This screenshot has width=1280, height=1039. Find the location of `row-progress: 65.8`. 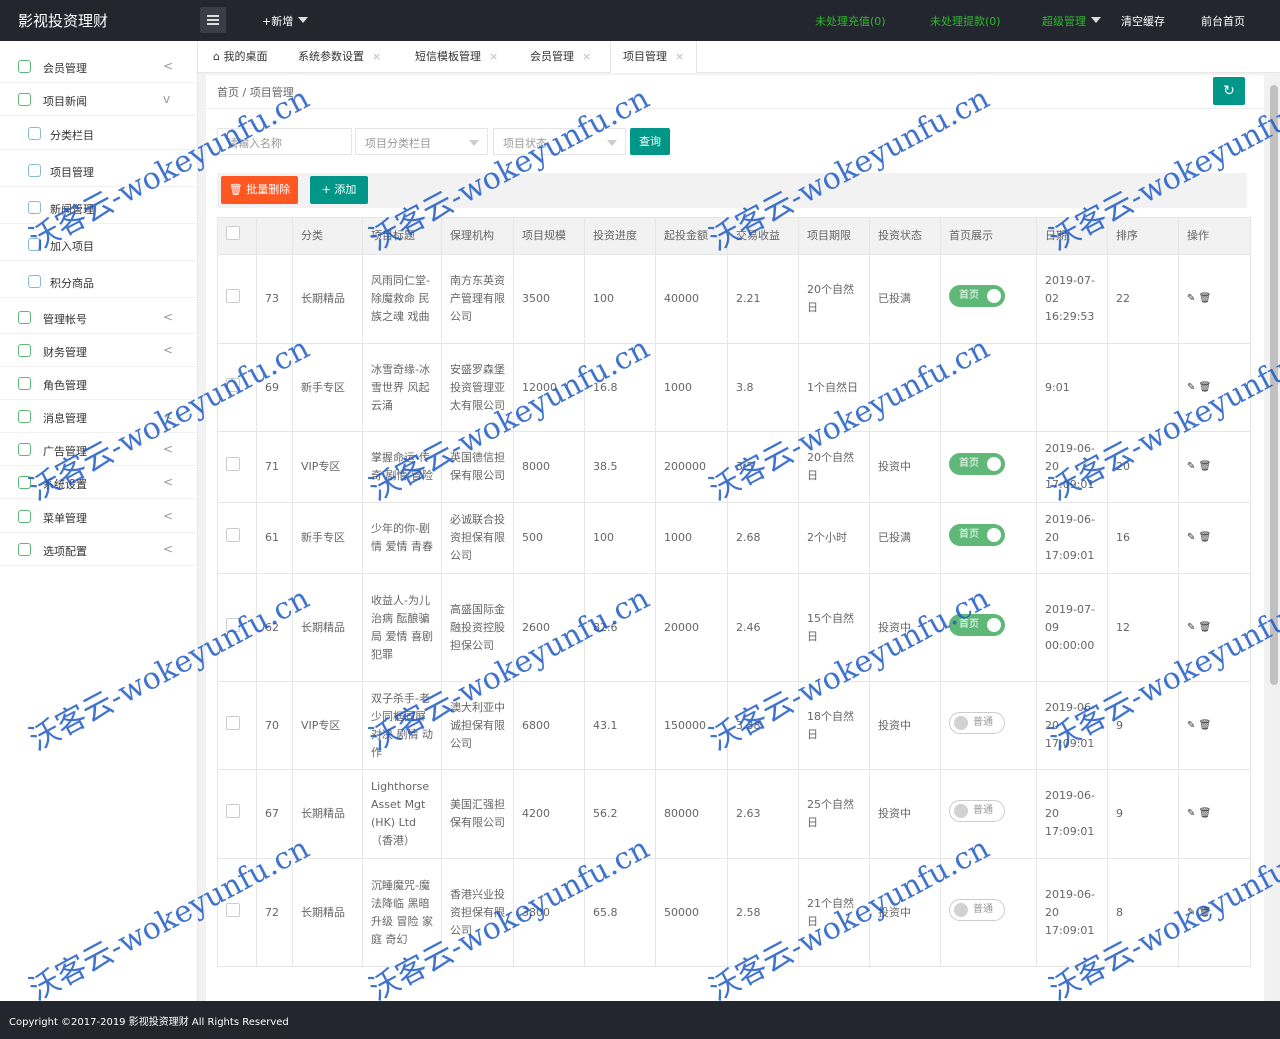

row-progress: 65.8 is located at coordinates (620, 912).